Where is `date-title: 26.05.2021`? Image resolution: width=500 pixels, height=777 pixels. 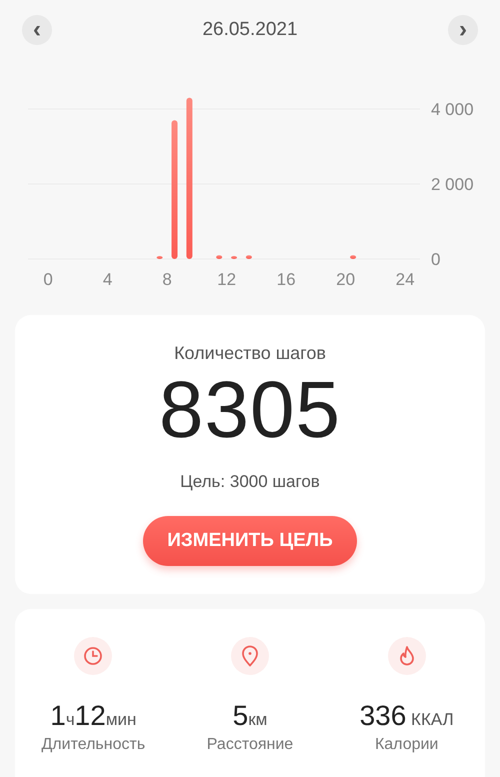 date-title: 26.05.2021 is located at coordinates (250, 30).